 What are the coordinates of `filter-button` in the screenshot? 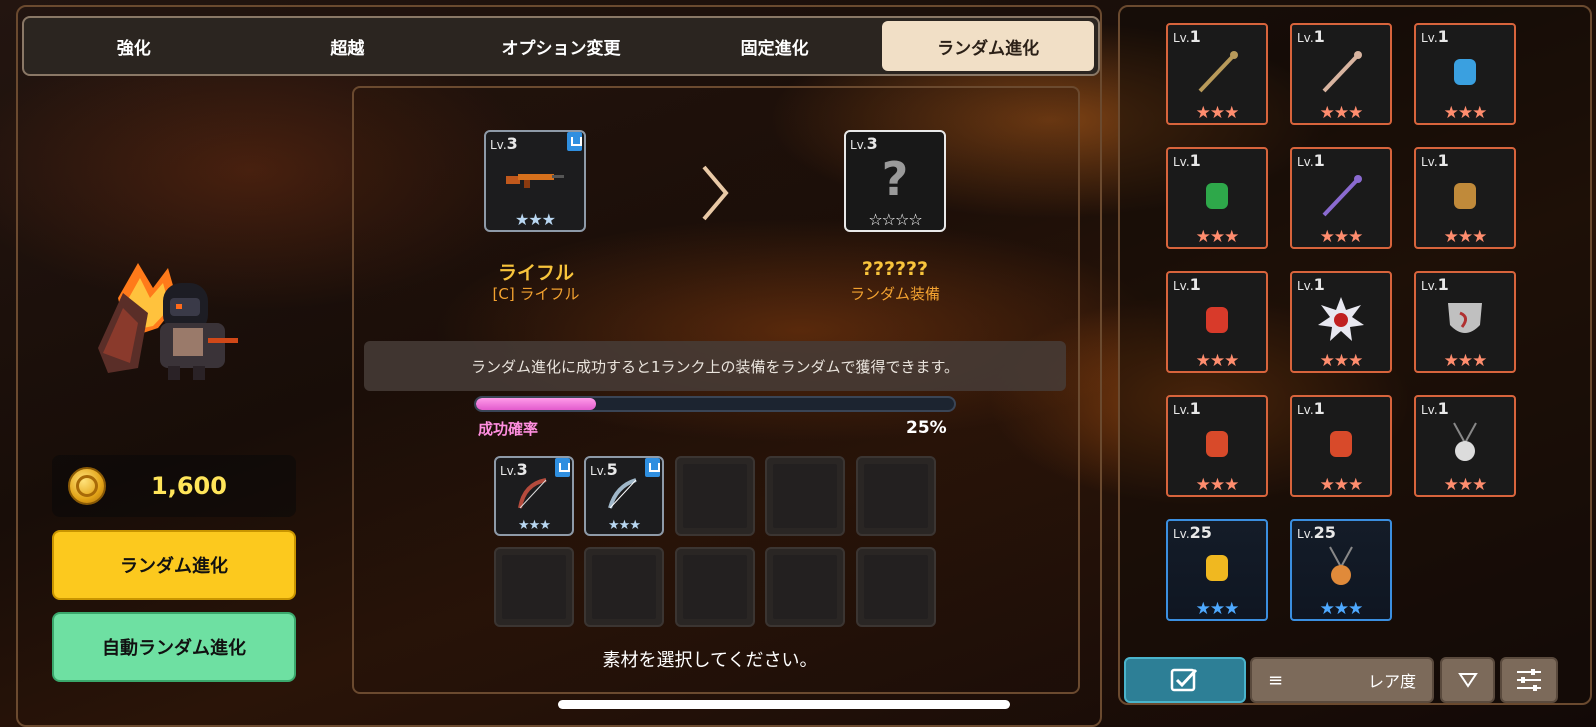 It's located at (1529, 680).